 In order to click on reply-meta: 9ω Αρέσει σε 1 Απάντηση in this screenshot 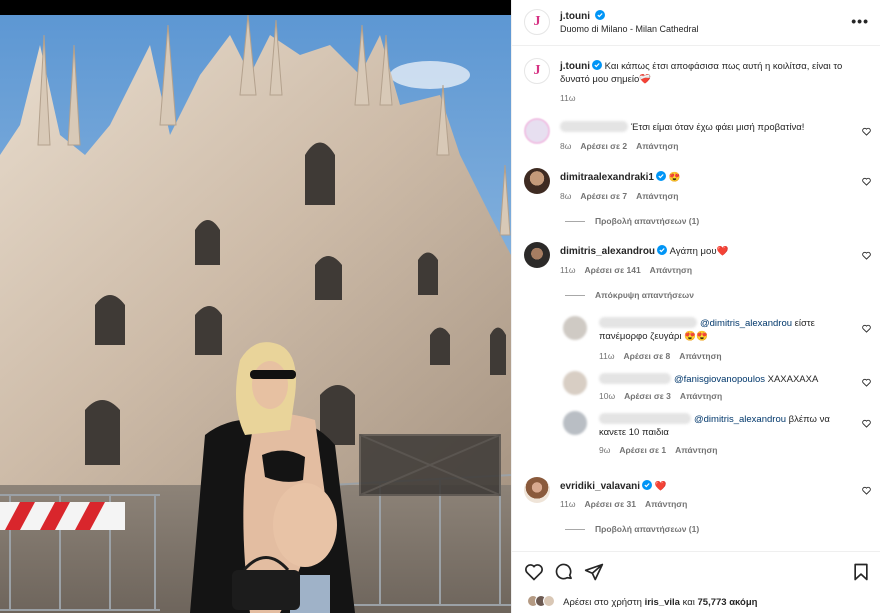, I will do `click(662, 450)`.